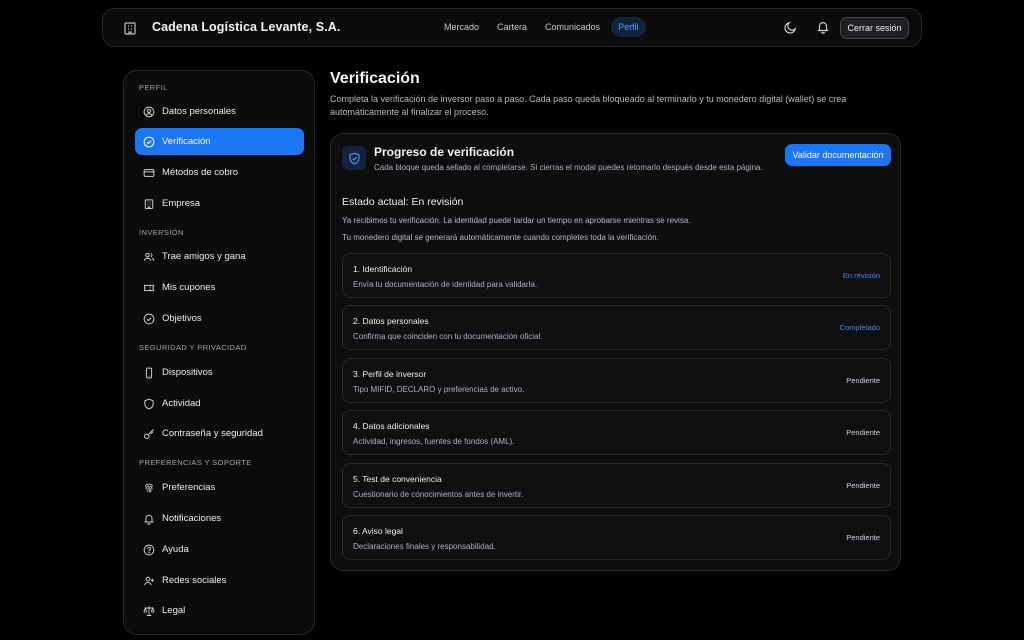  What do you see at coordinates (187, 372) in the screenshot?
I see `sidebar-item-label: Dispositivos` at bounding box center [187, 372].